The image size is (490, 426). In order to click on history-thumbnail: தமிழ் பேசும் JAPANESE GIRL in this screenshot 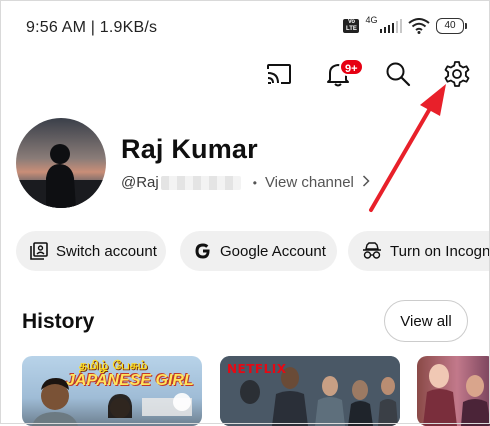, I will do `click(112, 391)`.